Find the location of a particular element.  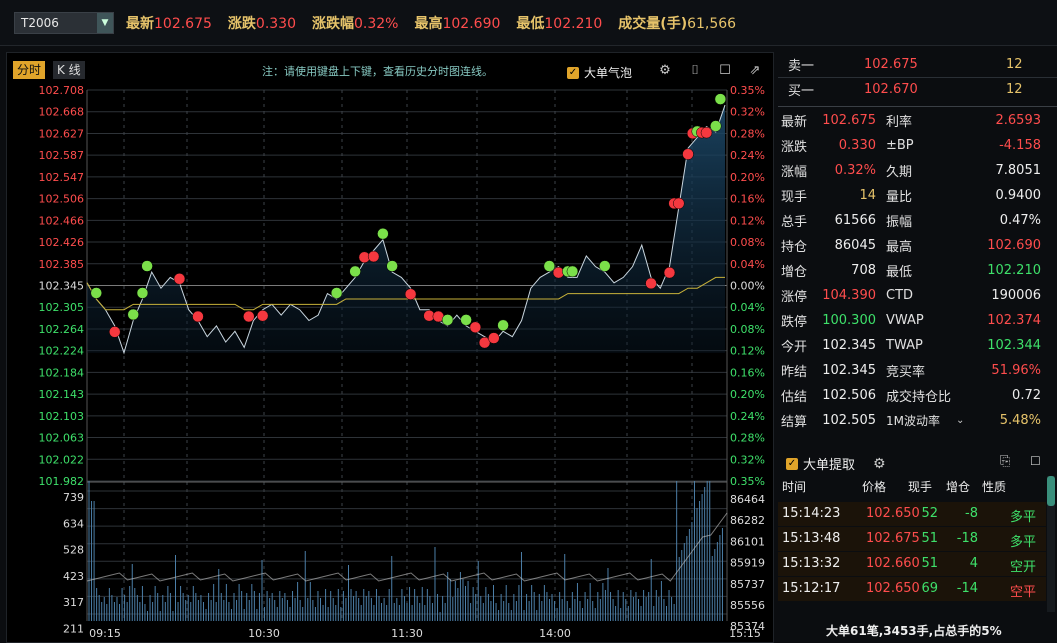

cell-qty: 69 is located at coordinates (929, 588).